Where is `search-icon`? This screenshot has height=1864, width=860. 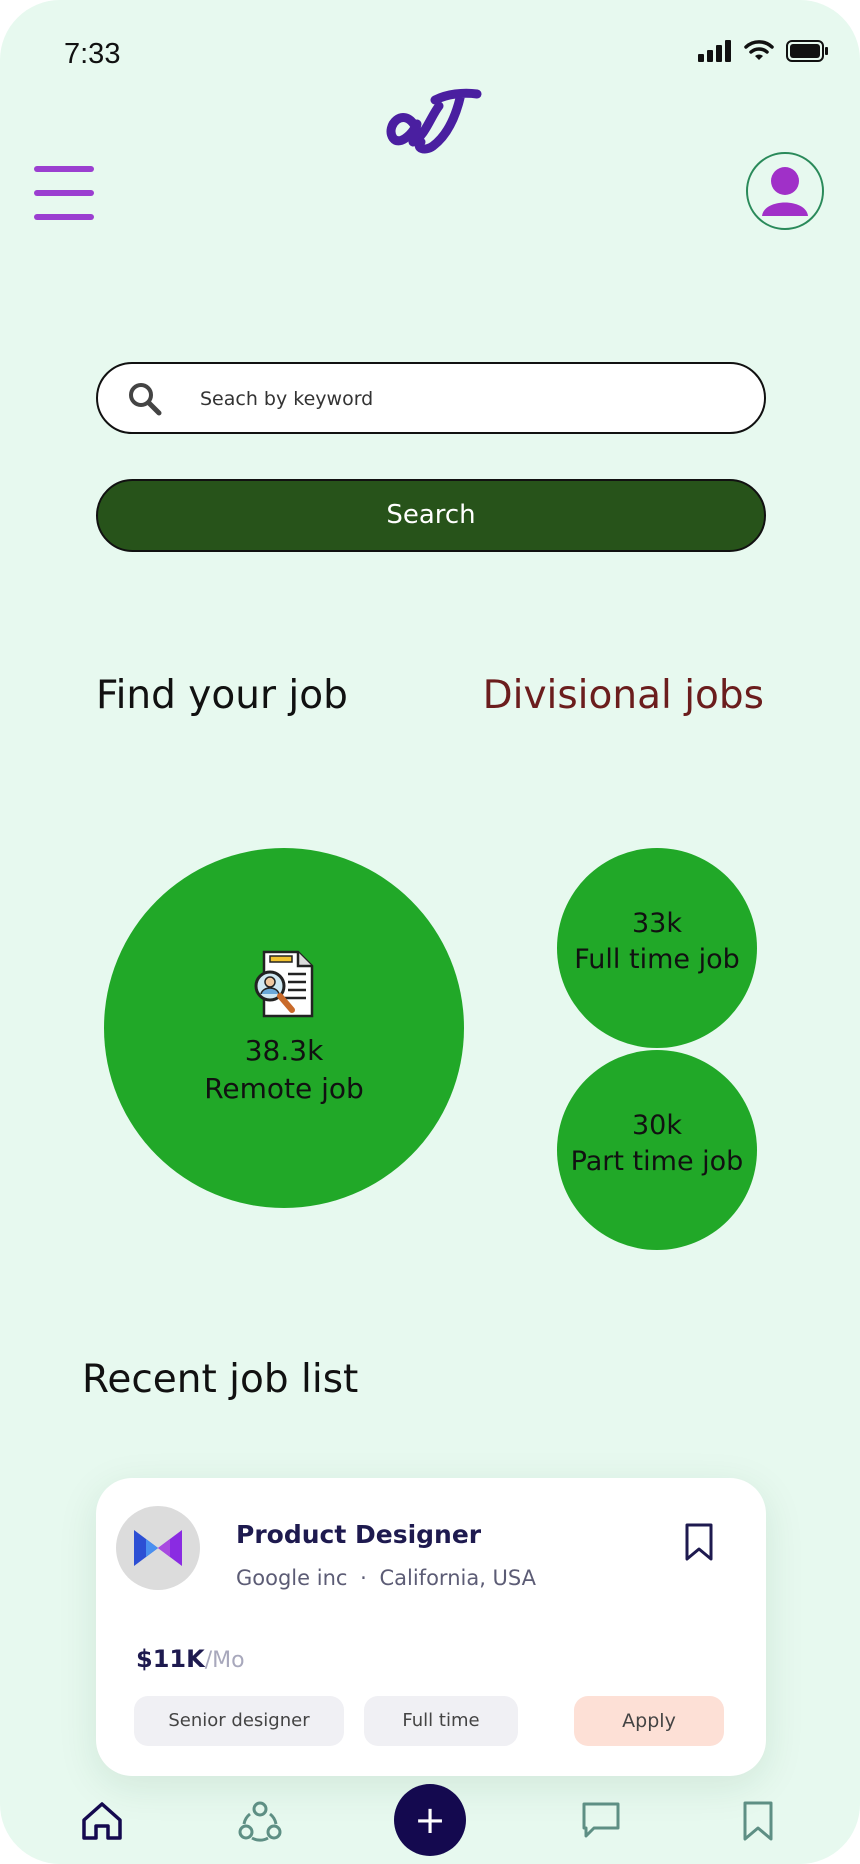
search-icon is located at coordinates (145, 399).